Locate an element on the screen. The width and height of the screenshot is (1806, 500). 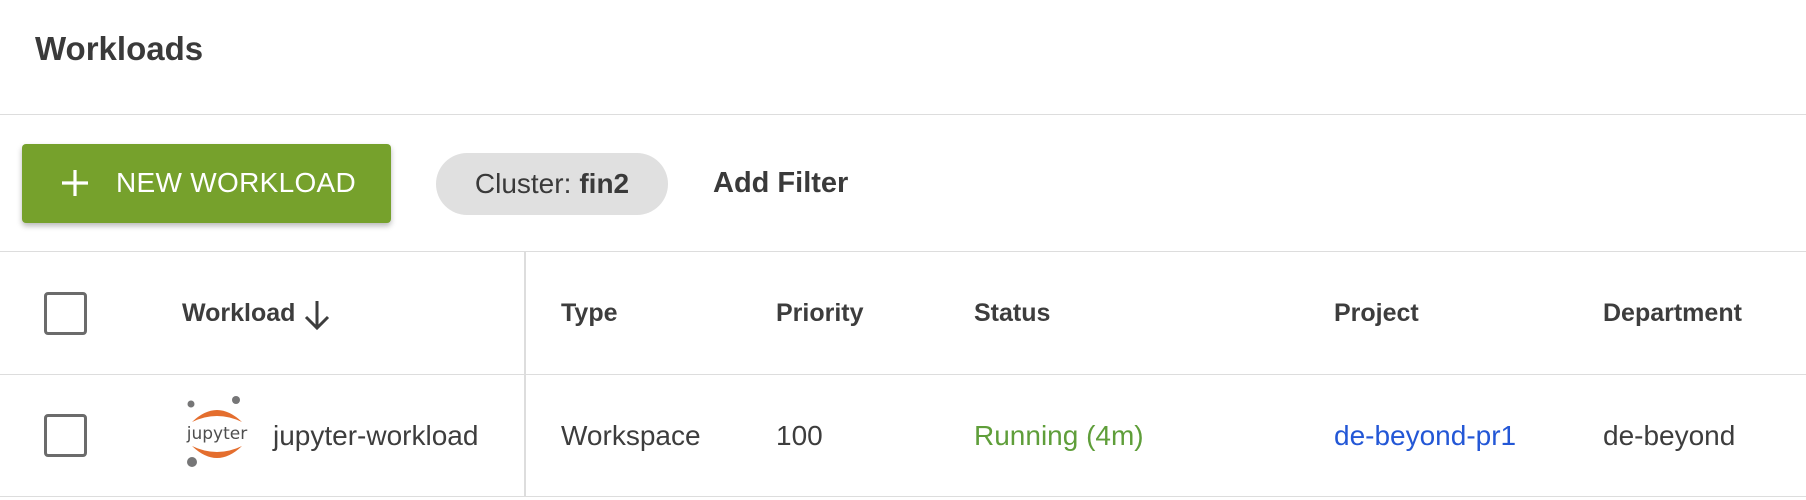
column-divider is located at coordinates (525, 374).